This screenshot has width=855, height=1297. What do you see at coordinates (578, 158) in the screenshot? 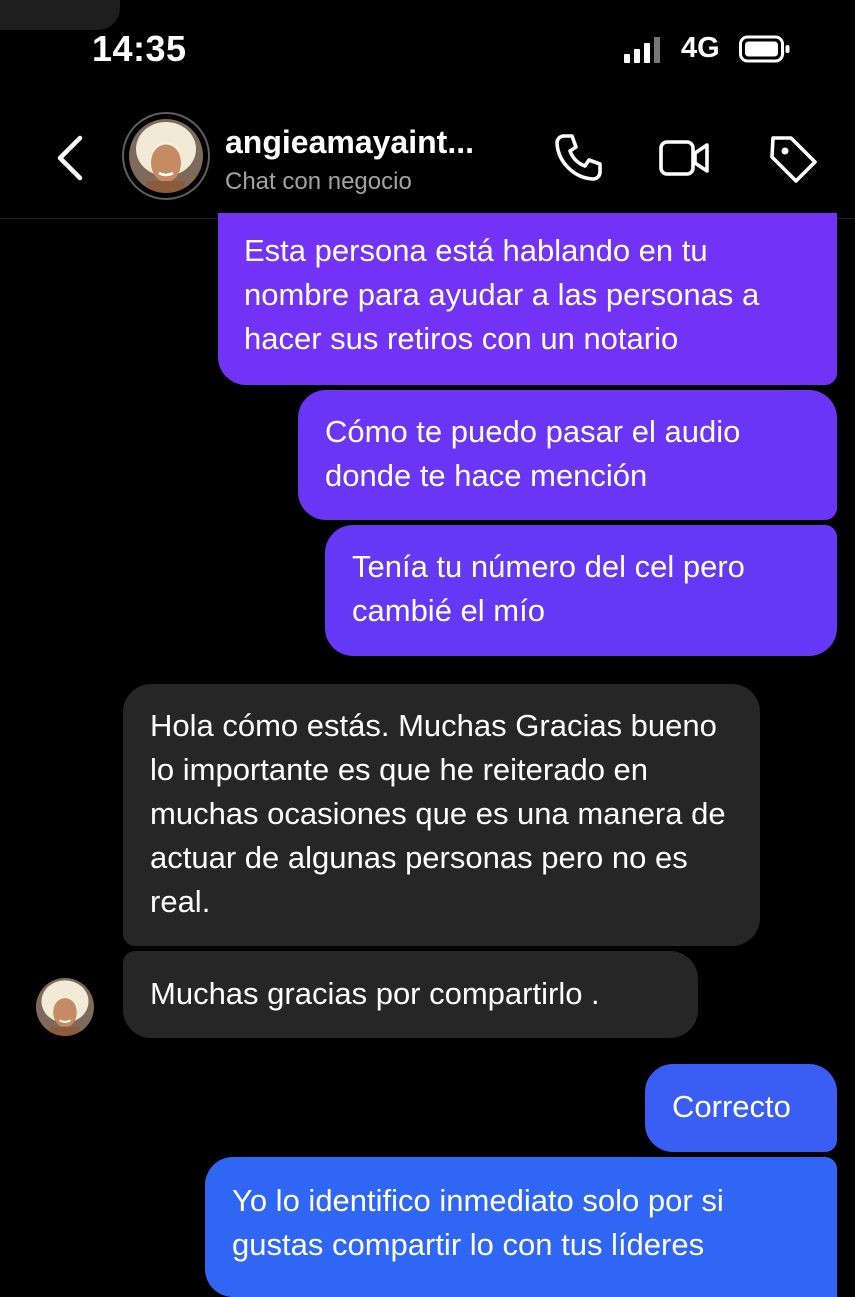
I see `phone-icon` at bounding box center [578, 158].